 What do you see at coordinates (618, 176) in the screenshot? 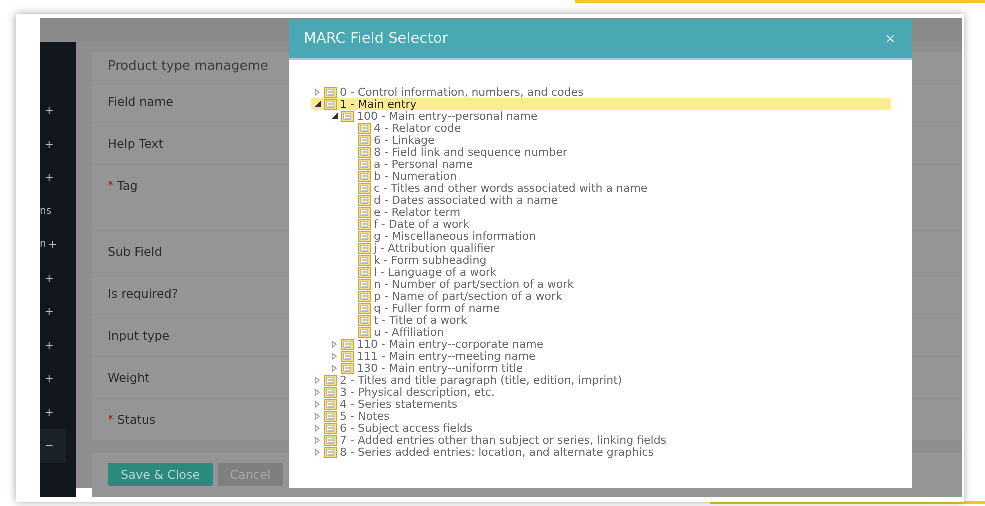
I see `tree-item: b - Numeration` at bounding box center [618, 176].